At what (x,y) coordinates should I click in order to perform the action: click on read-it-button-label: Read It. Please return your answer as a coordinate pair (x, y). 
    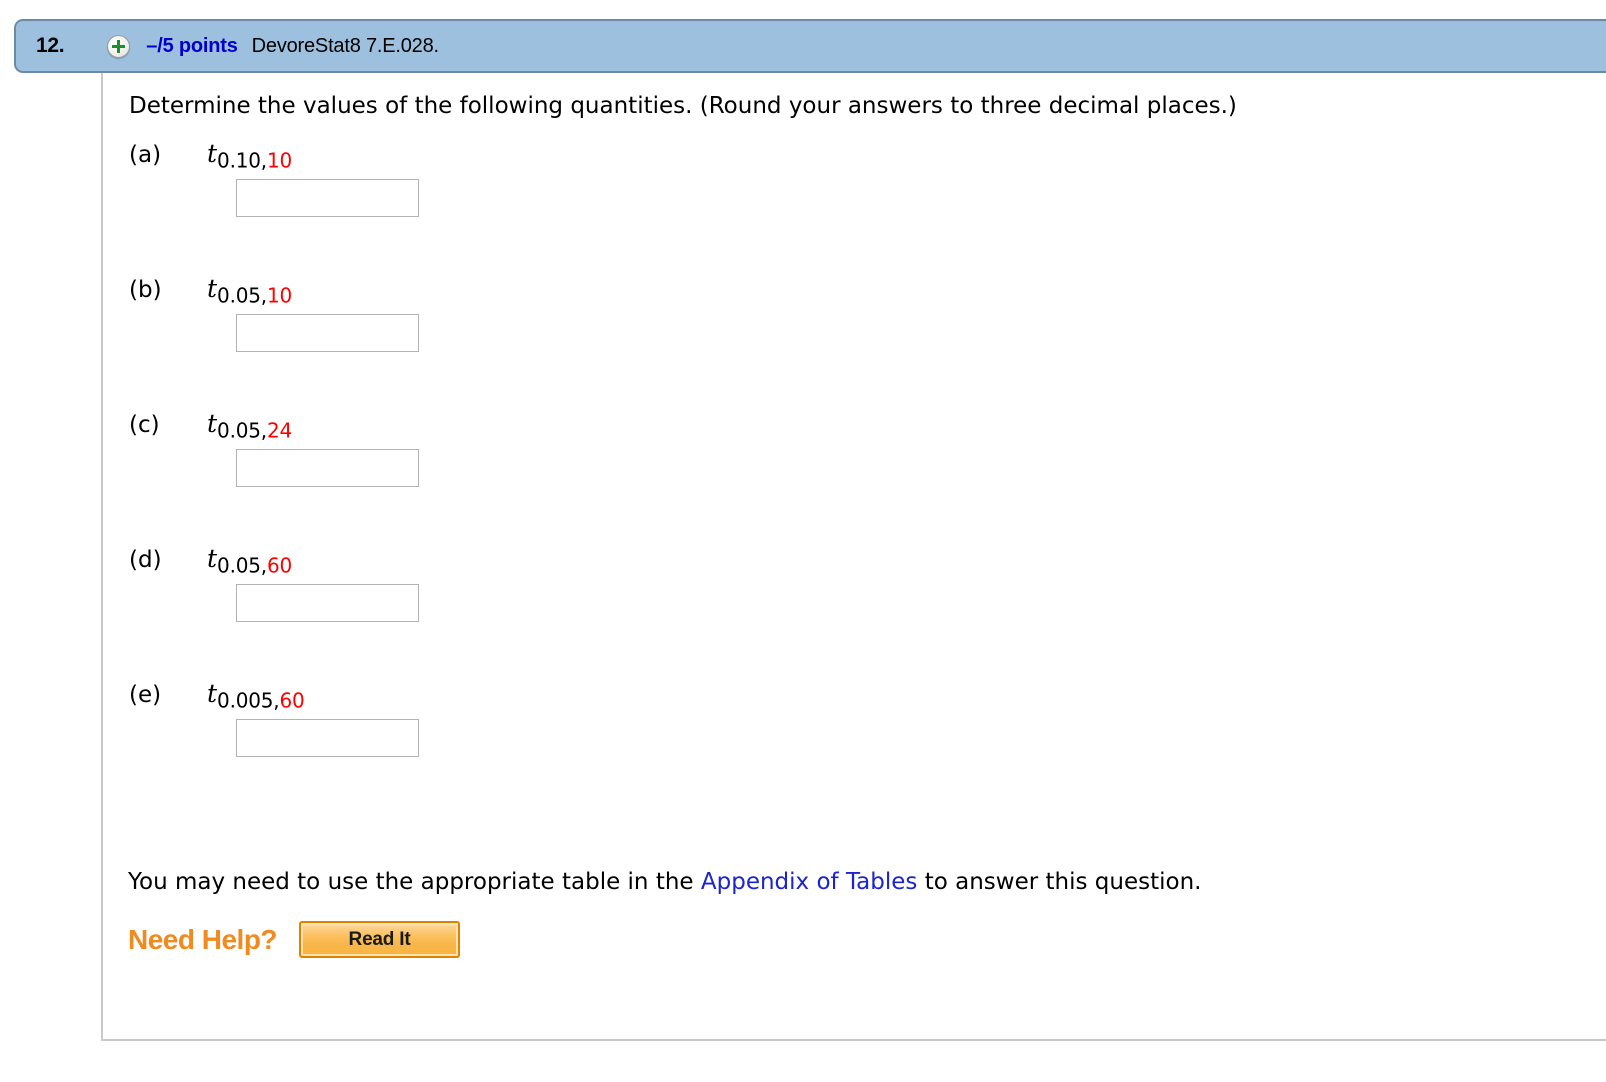
    Looking at the image, I should click on (379, 939).